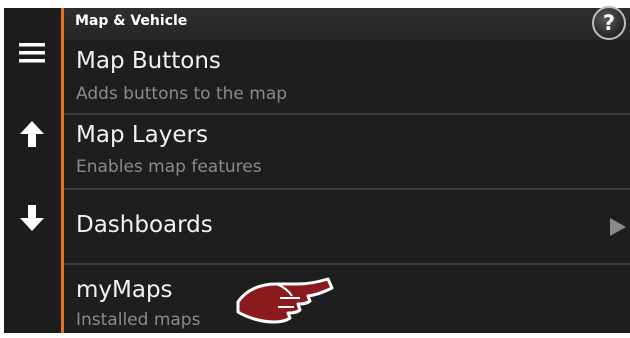 The image size is (630, 338). Describe the element at coordinates (144, 225) in the screenshot. I see `menu-item-title: Dashboards` at that location.